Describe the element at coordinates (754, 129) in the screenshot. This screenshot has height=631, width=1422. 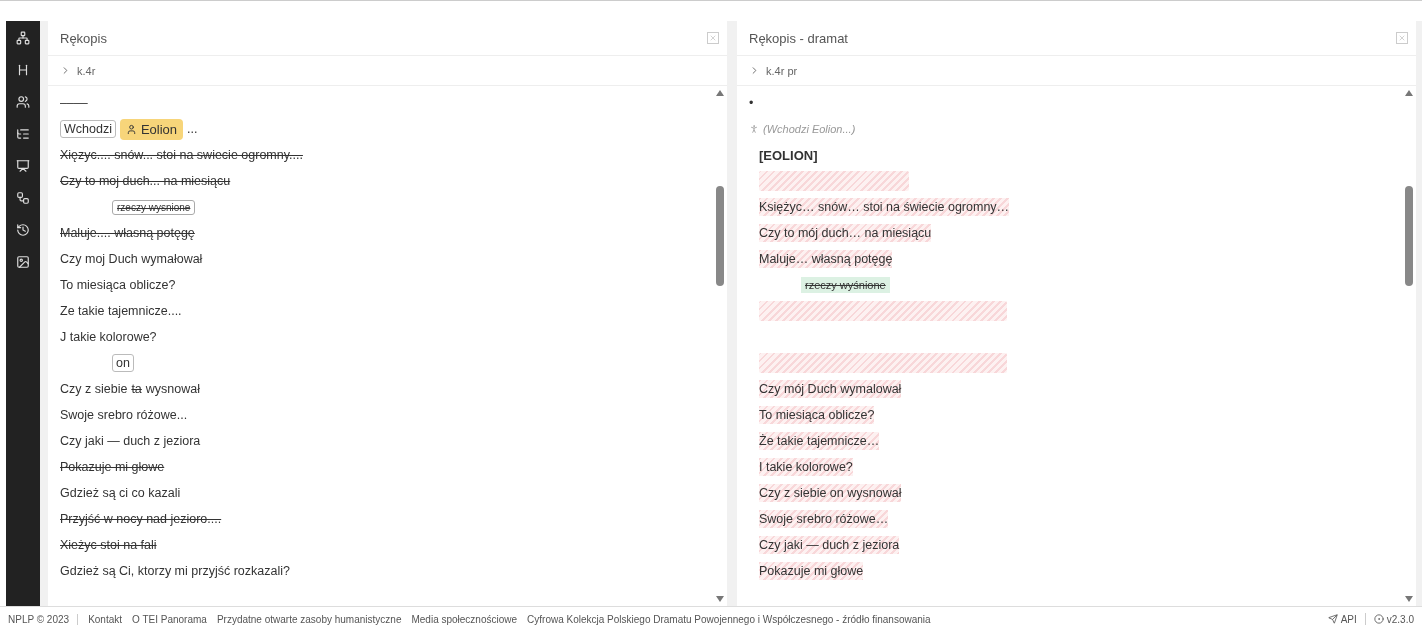
I see `figure-icon` at that location.